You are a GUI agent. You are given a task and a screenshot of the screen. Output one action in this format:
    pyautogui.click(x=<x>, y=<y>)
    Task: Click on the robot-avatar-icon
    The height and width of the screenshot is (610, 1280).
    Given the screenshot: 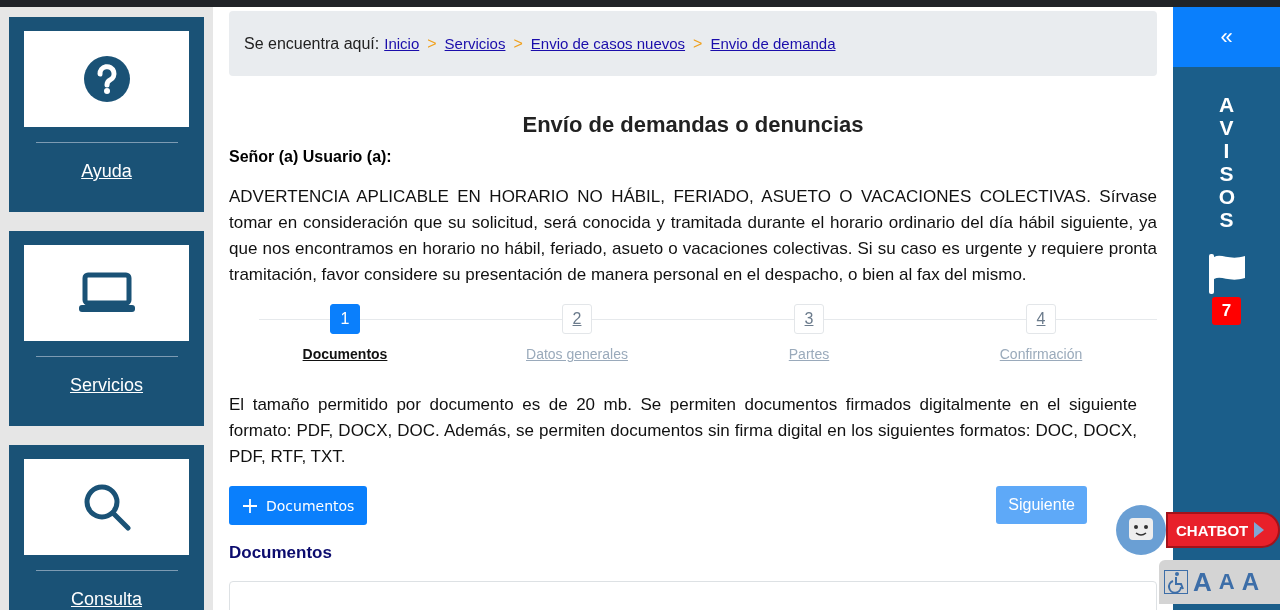 What is the action you would take?
    pyautogui.click(x=1141, y=530)
    